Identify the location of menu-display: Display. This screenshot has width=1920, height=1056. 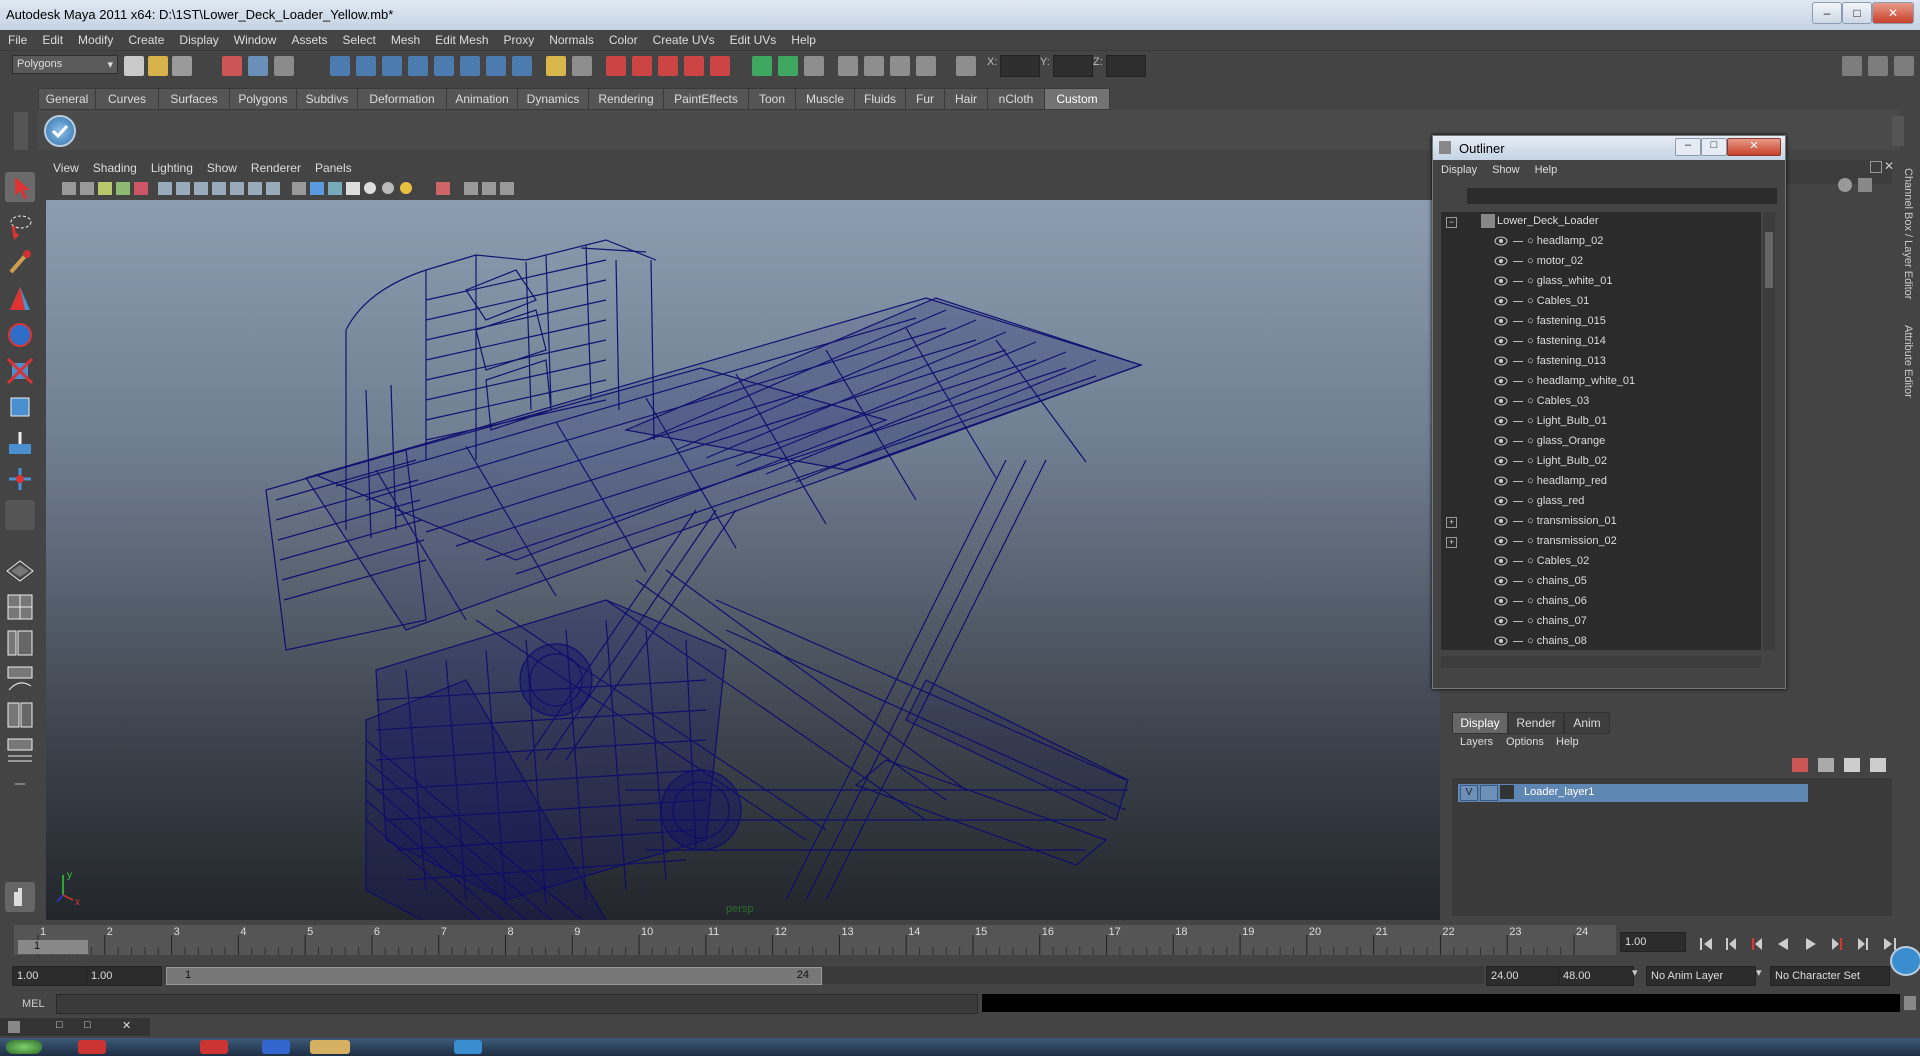
(198, 38).